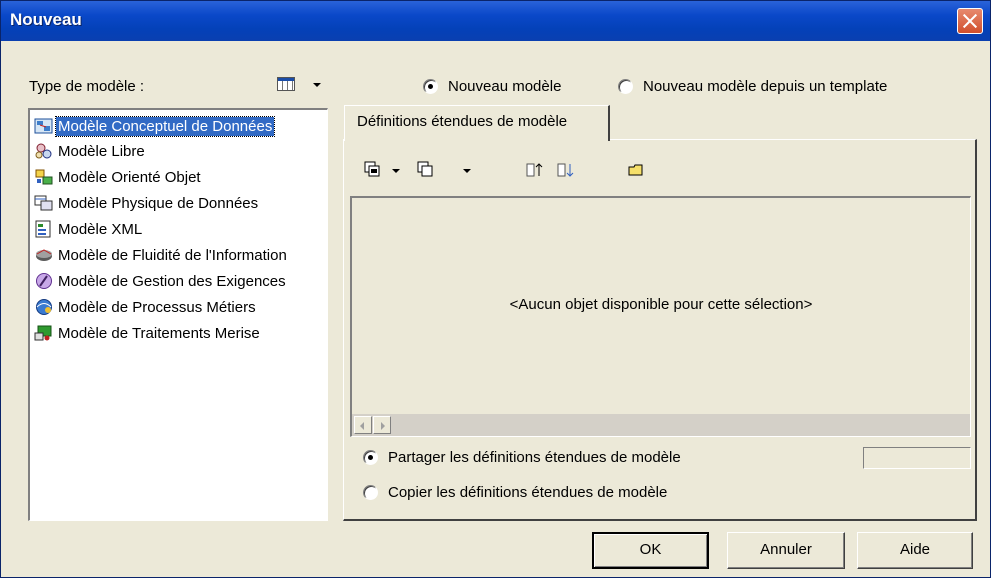 This screenshot has height=578, width=991. I want to click on rqm-icon, so click(44, 281).